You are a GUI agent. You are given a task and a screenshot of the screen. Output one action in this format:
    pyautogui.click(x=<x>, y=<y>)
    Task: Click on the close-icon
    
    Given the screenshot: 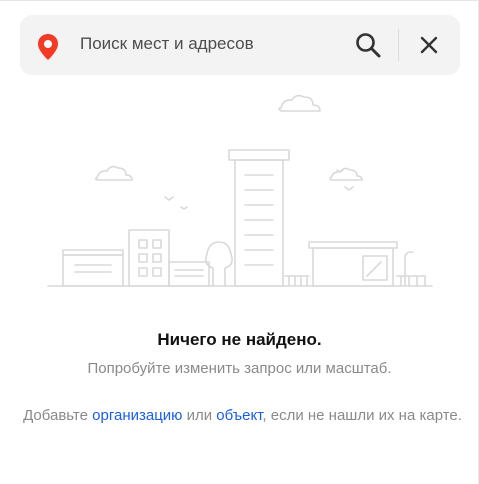 What is the action you would take?
    pyautogui.click(x=429, y=45)
    